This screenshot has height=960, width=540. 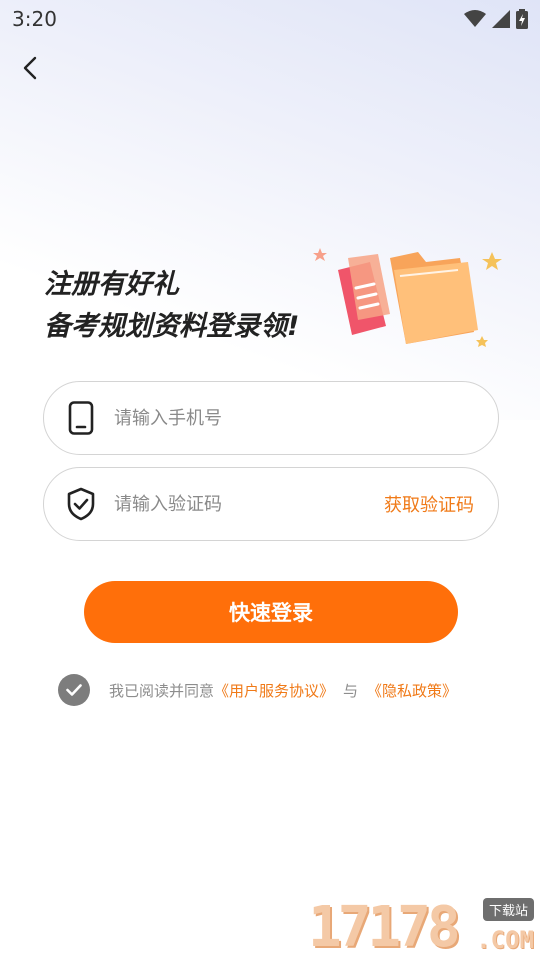 I want to click on agreement-checkbox, so click(x=74, y=690).